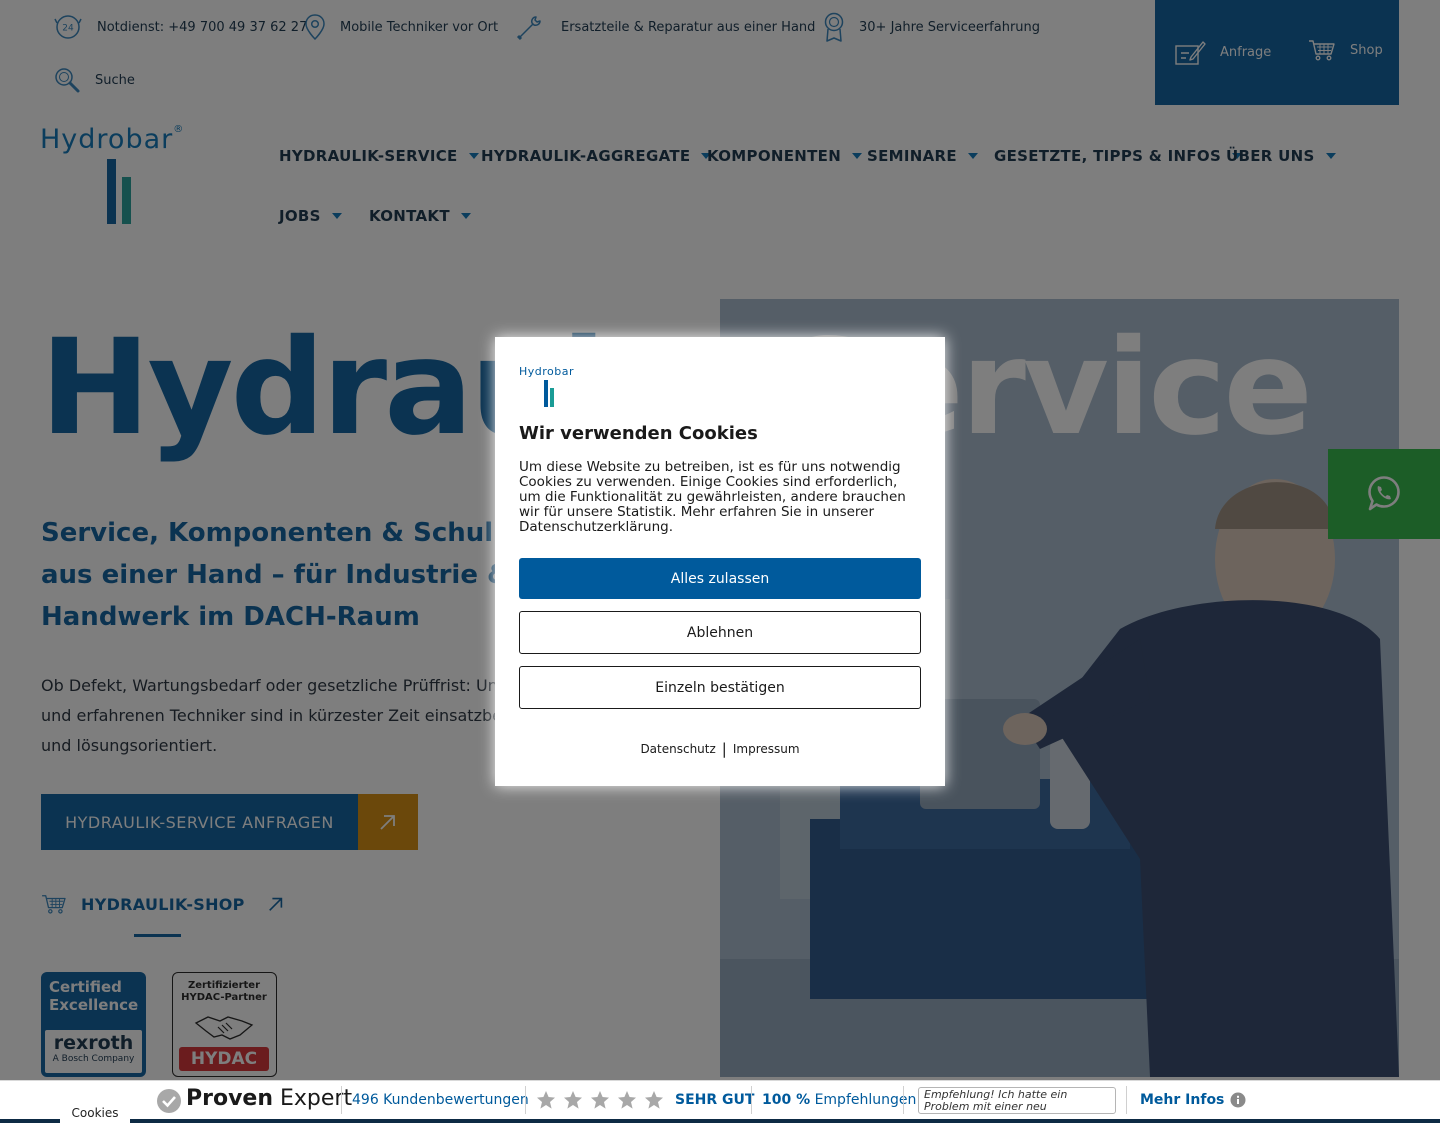  What do you see at coordinates (419, 27) in the screenshot?
I see `mobile-label: Mobile Techniker vor Ort` at bounding box center [419, 27].